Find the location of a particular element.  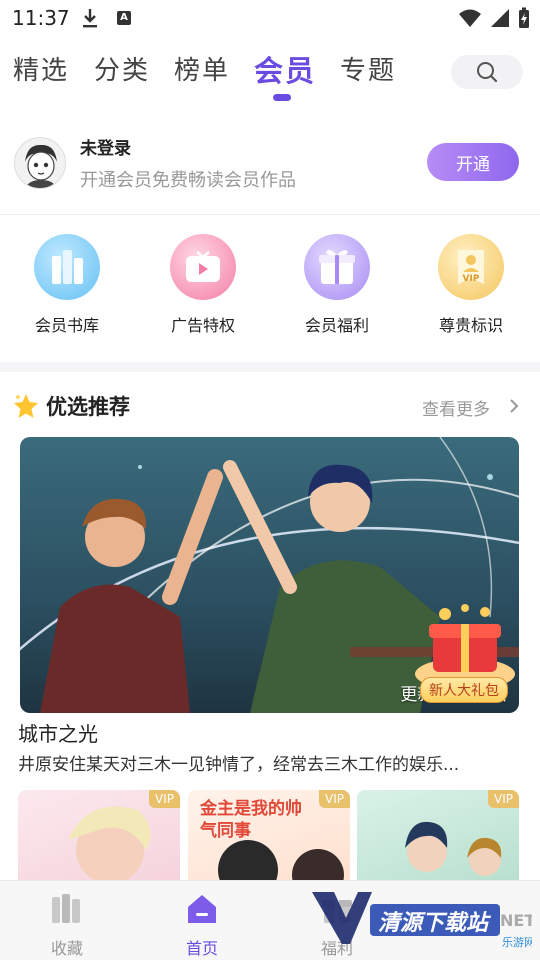

user-subtitle: 开通会员免费畅读会员作品 is located at coordinates (188, 180).